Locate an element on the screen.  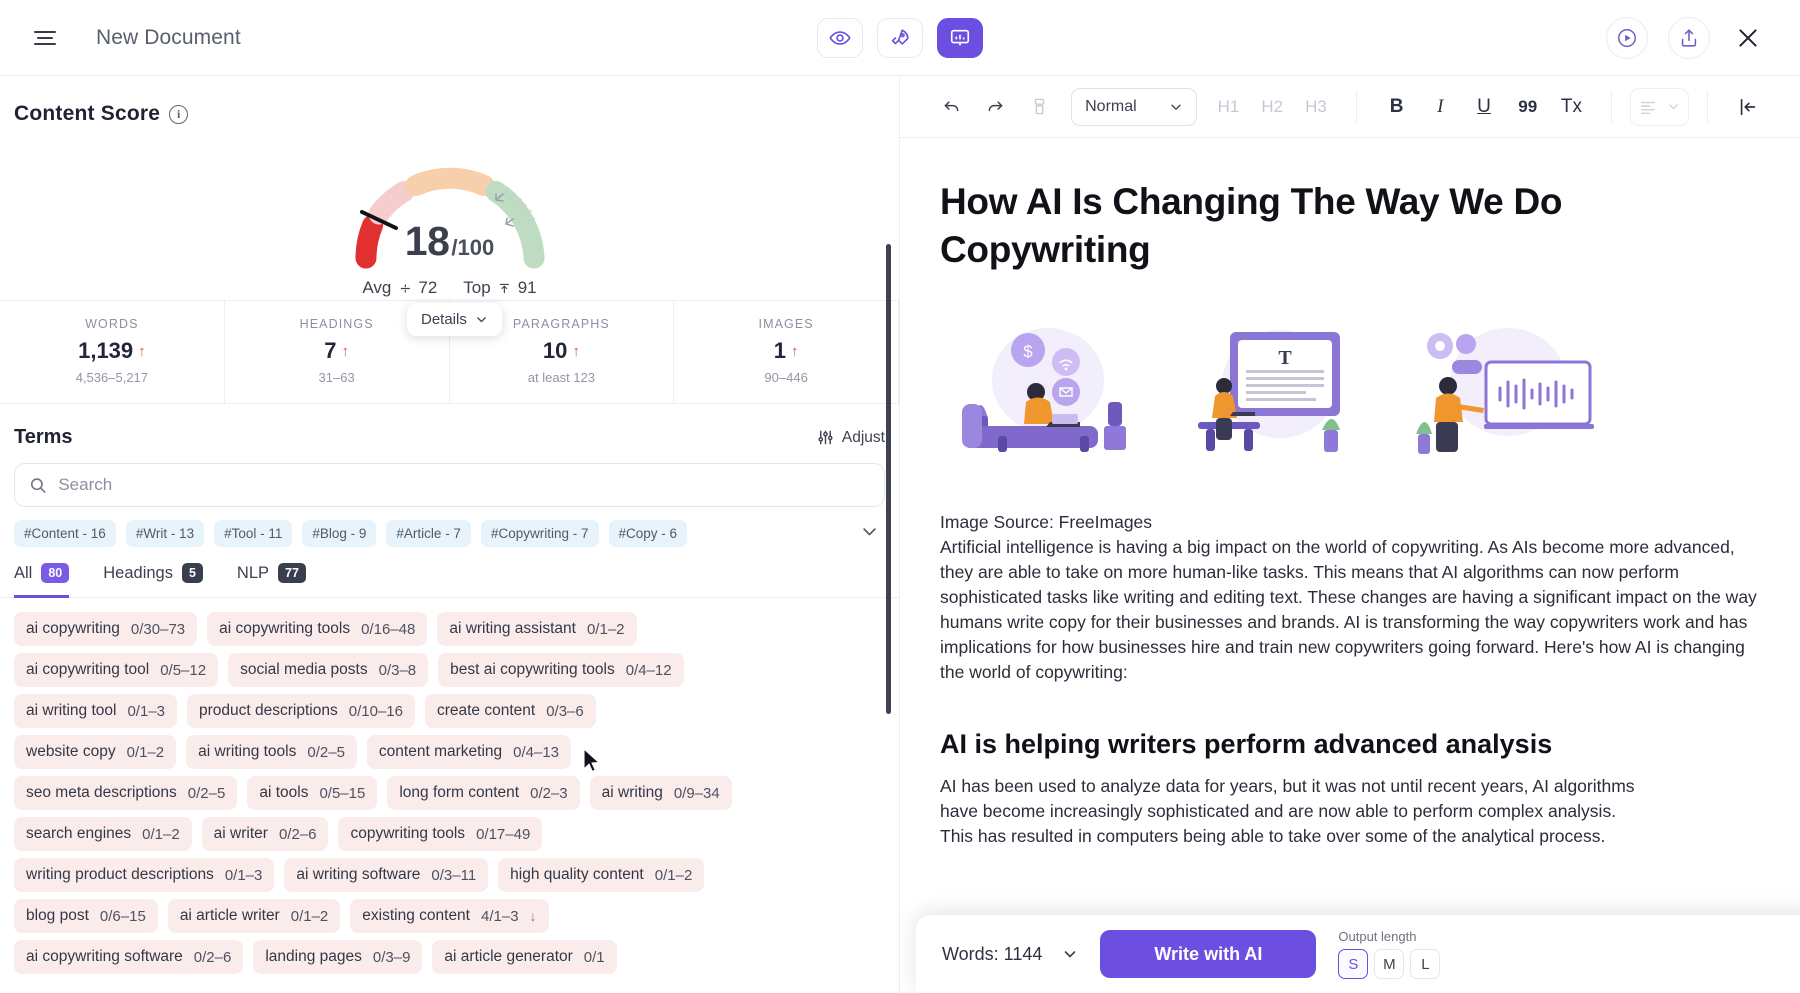
term-chip: ai writing tool 0/1–3 is located at coordinates (96, 711).